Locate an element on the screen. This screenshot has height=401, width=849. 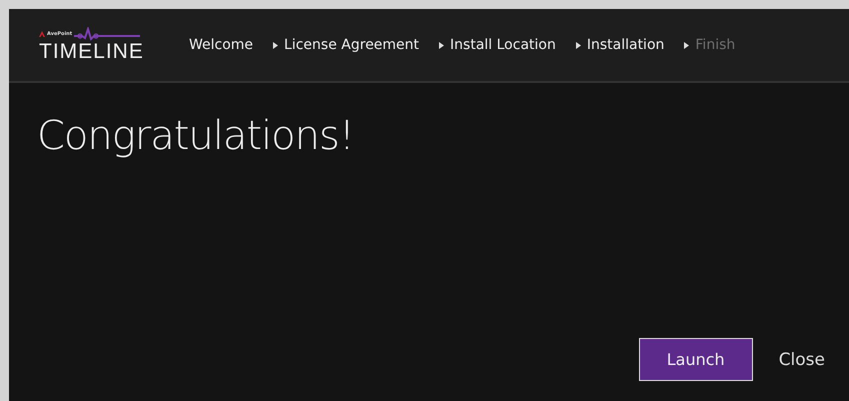
heading: Congratulations! is located at coordinates (196, 136).